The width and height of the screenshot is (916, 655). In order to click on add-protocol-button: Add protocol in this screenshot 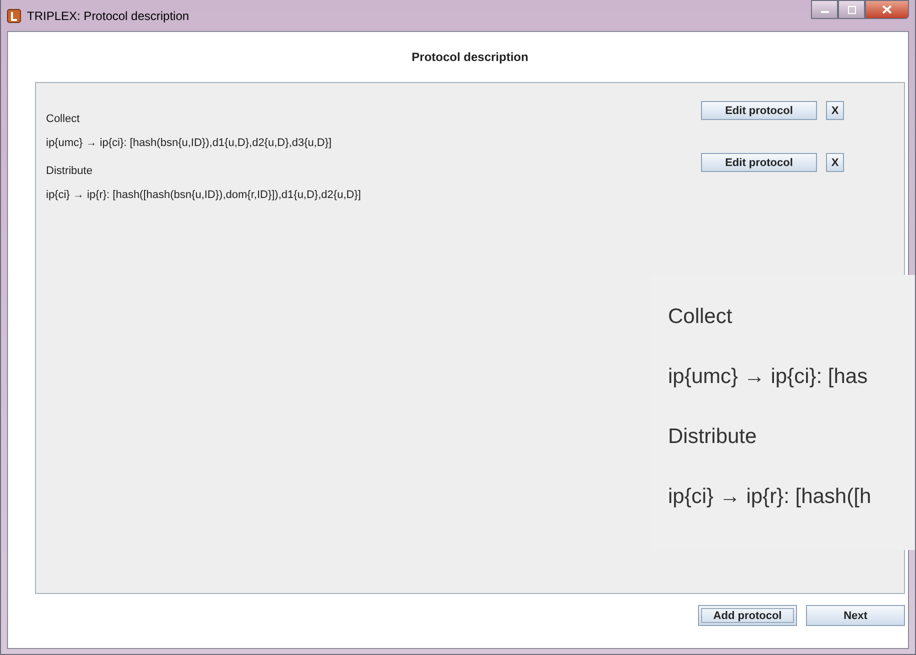, I will do `click(747, 615)`.